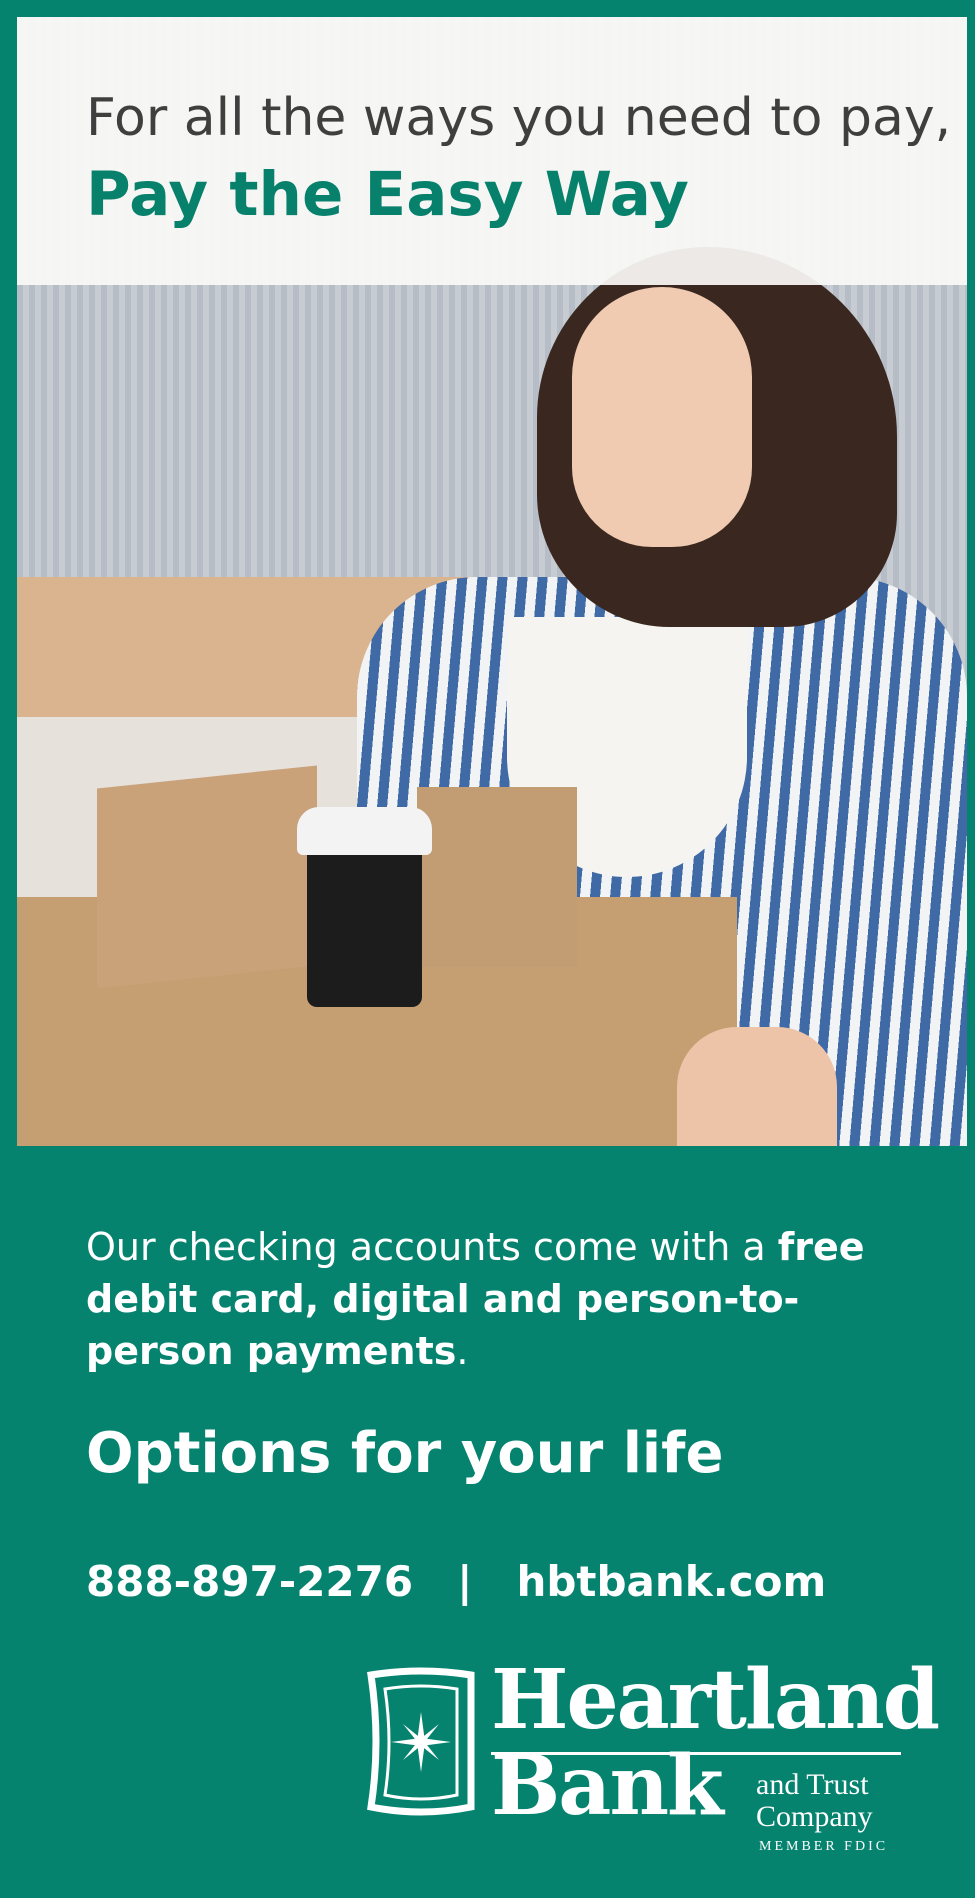 Image resolution: width=975 pixels, height=1898 pixels. I want to click on star-shield-icon, so click(421, 1741).